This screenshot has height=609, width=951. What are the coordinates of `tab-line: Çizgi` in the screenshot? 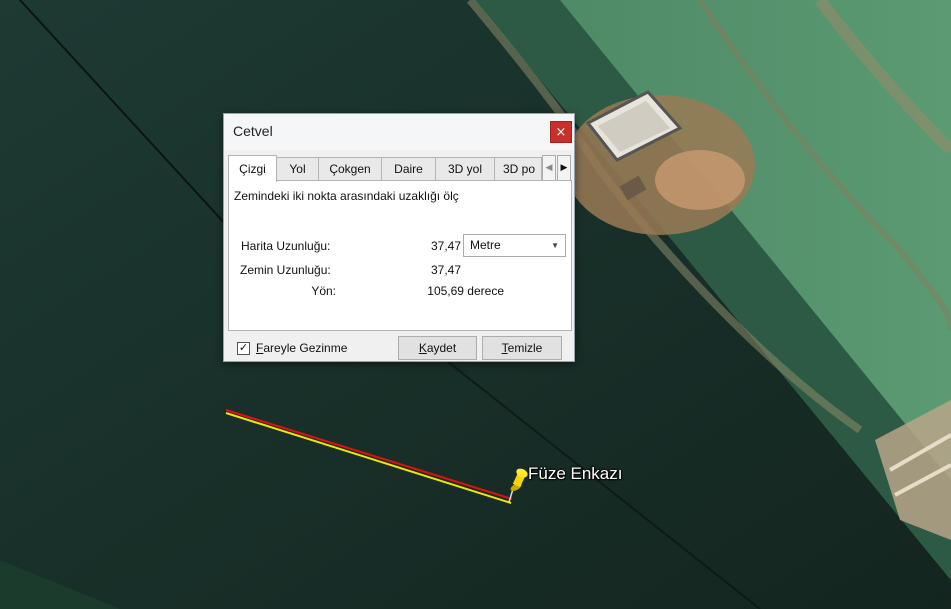 It's located at (252, 168).